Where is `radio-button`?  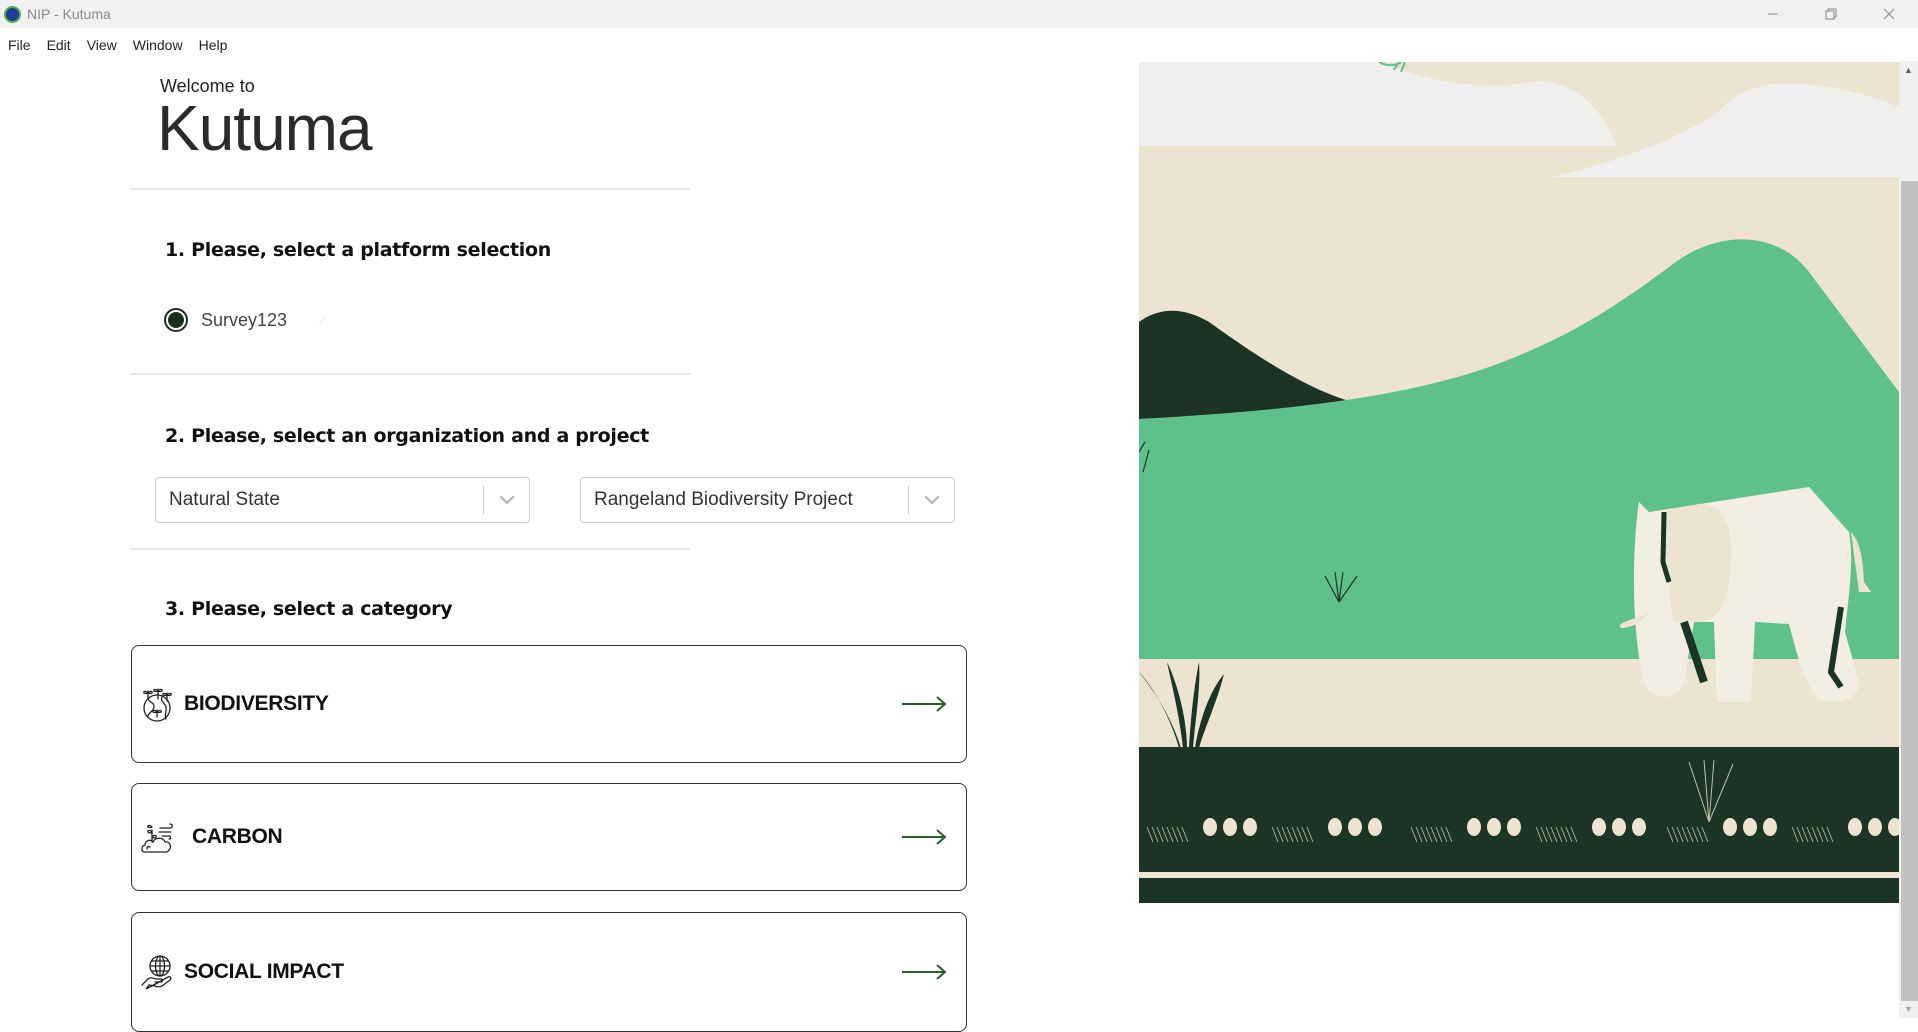 radio-button is located at coordinates (176, 320).